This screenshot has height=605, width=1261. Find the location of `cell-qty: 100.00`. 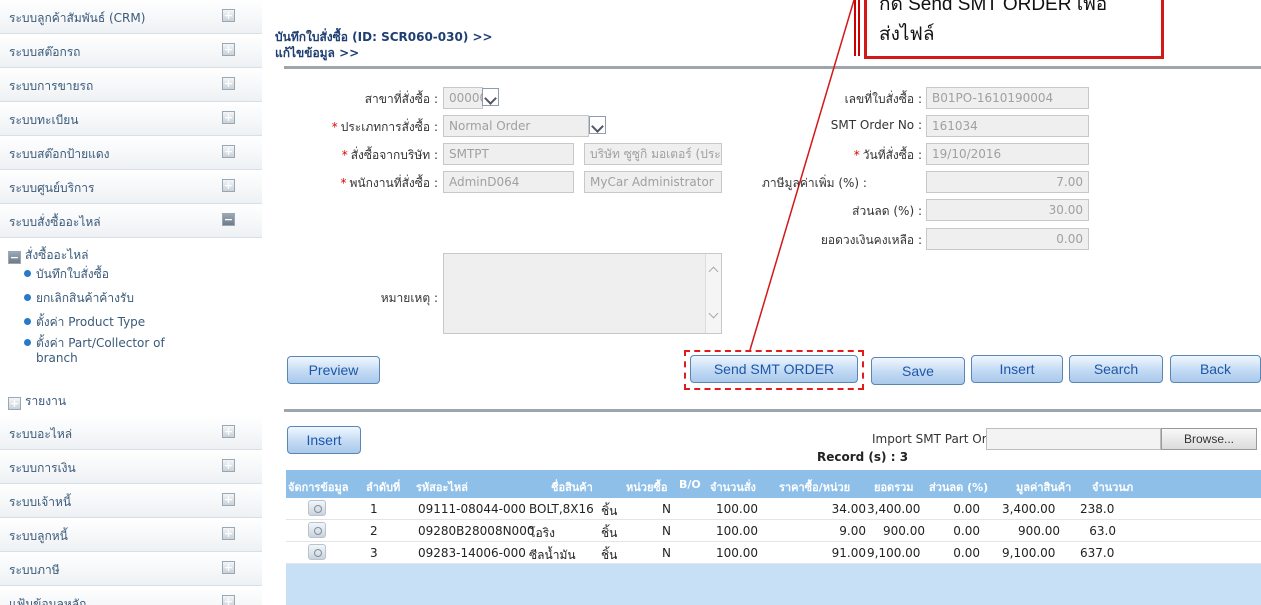

cell-qty: 100.00 is located at coordinates (737, 531).